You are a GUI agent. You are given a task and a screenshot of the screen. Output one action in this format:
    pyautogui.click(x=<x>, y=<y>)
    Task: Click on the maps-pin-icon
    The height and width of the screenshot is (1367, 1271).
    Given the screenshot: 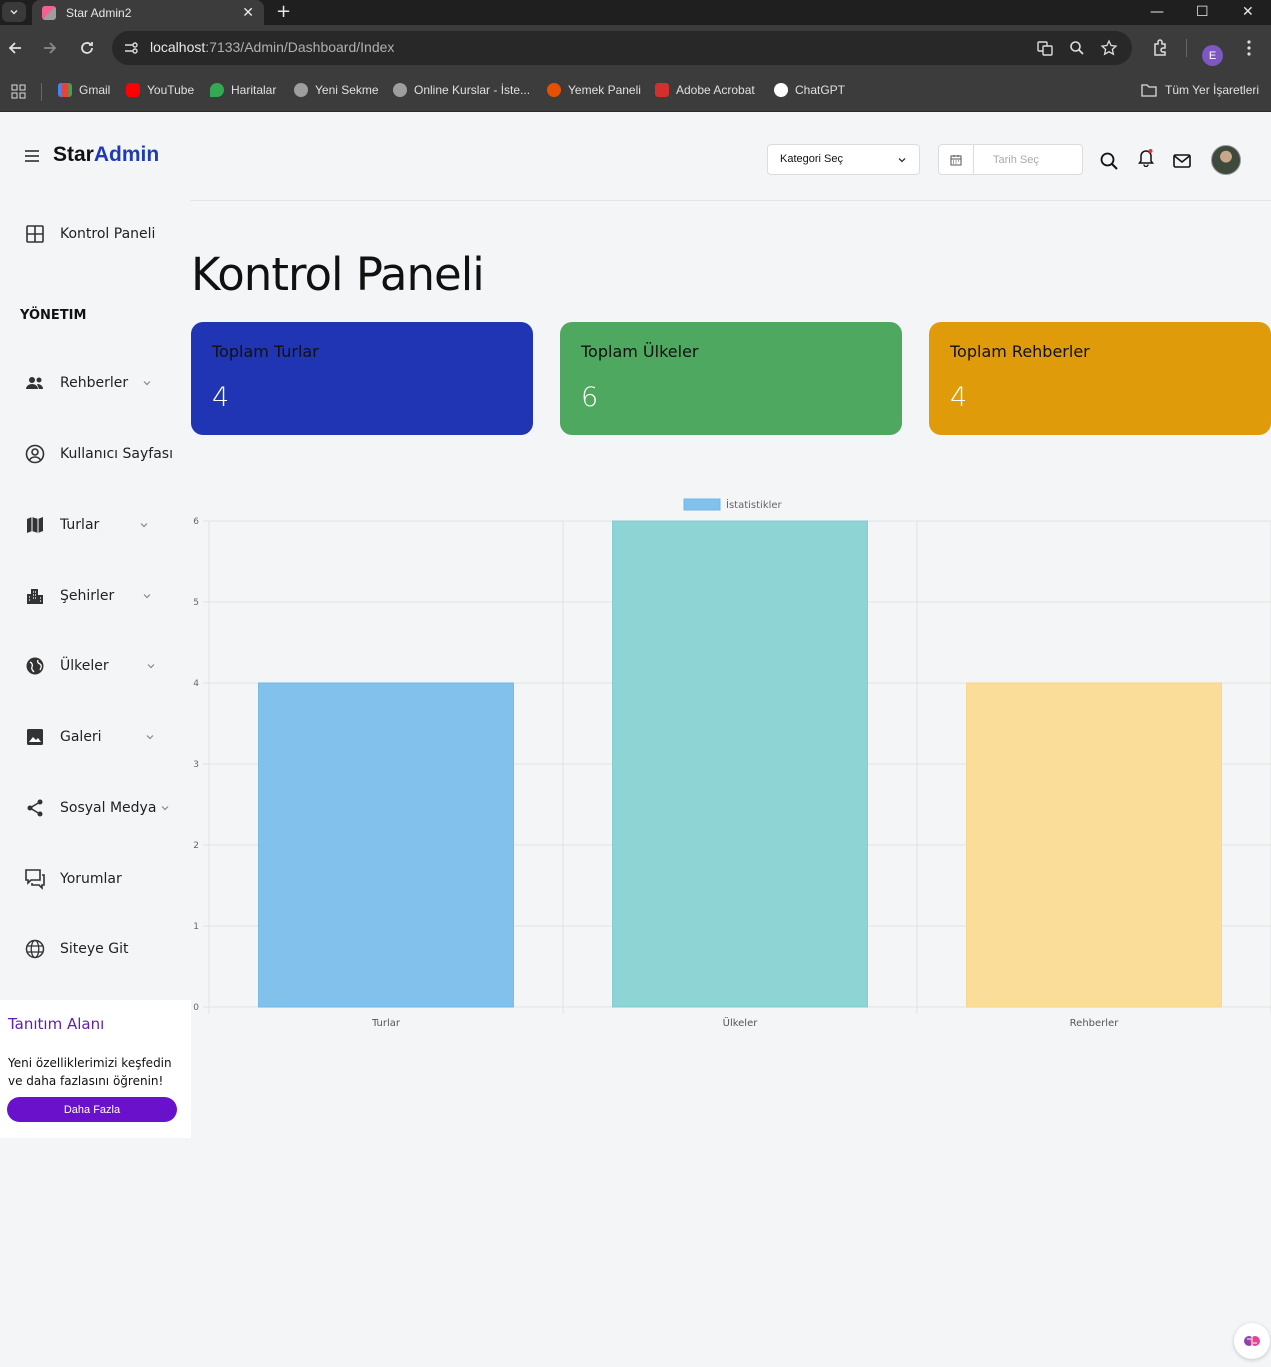 What is the action you would take?
    pyautogui.click(x=217, y=90)
    